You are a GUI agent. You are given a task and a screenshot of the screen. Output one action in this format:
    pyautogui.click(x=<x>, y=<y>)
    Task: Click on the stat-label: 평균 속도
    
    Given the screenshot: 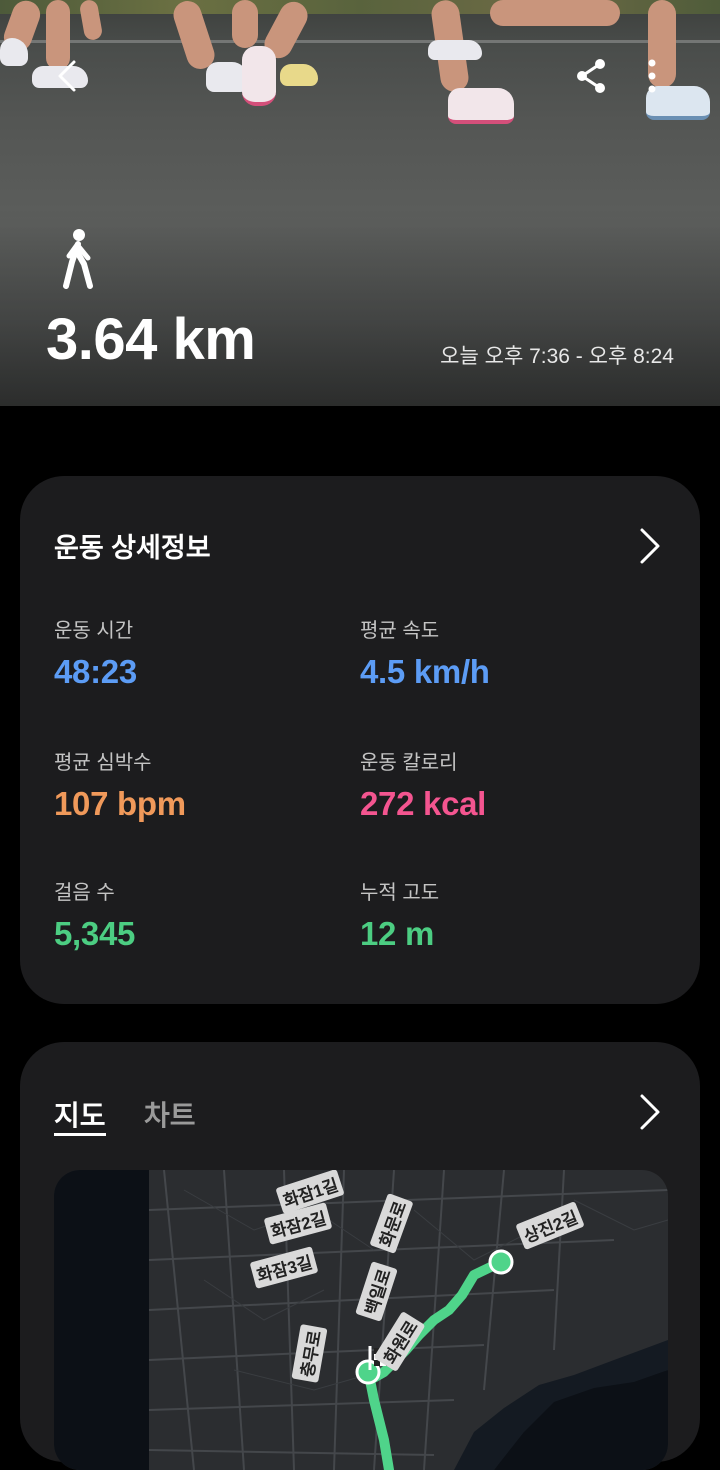 What is the action you would take?
    pyautogui.click(x=400, y=631)
    